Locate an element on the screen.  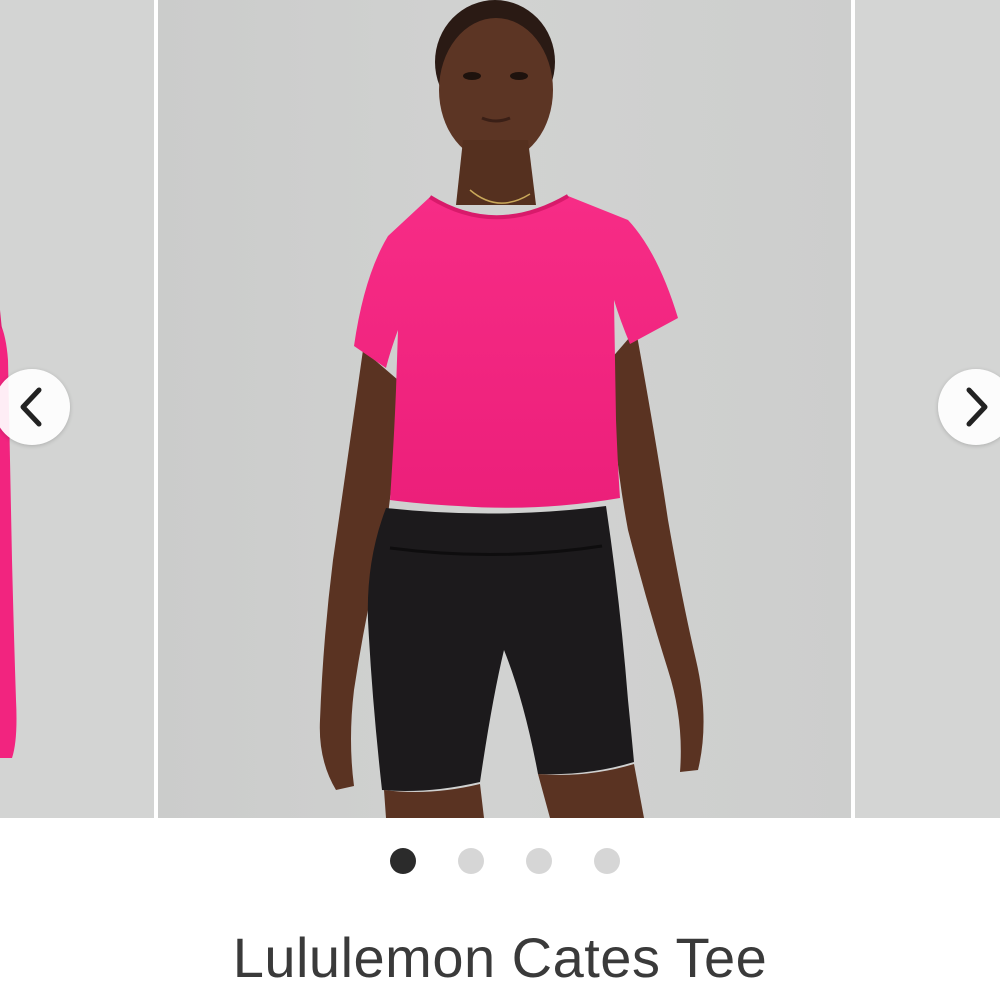
chevron-right-icon is located at coordinates (977, 407).